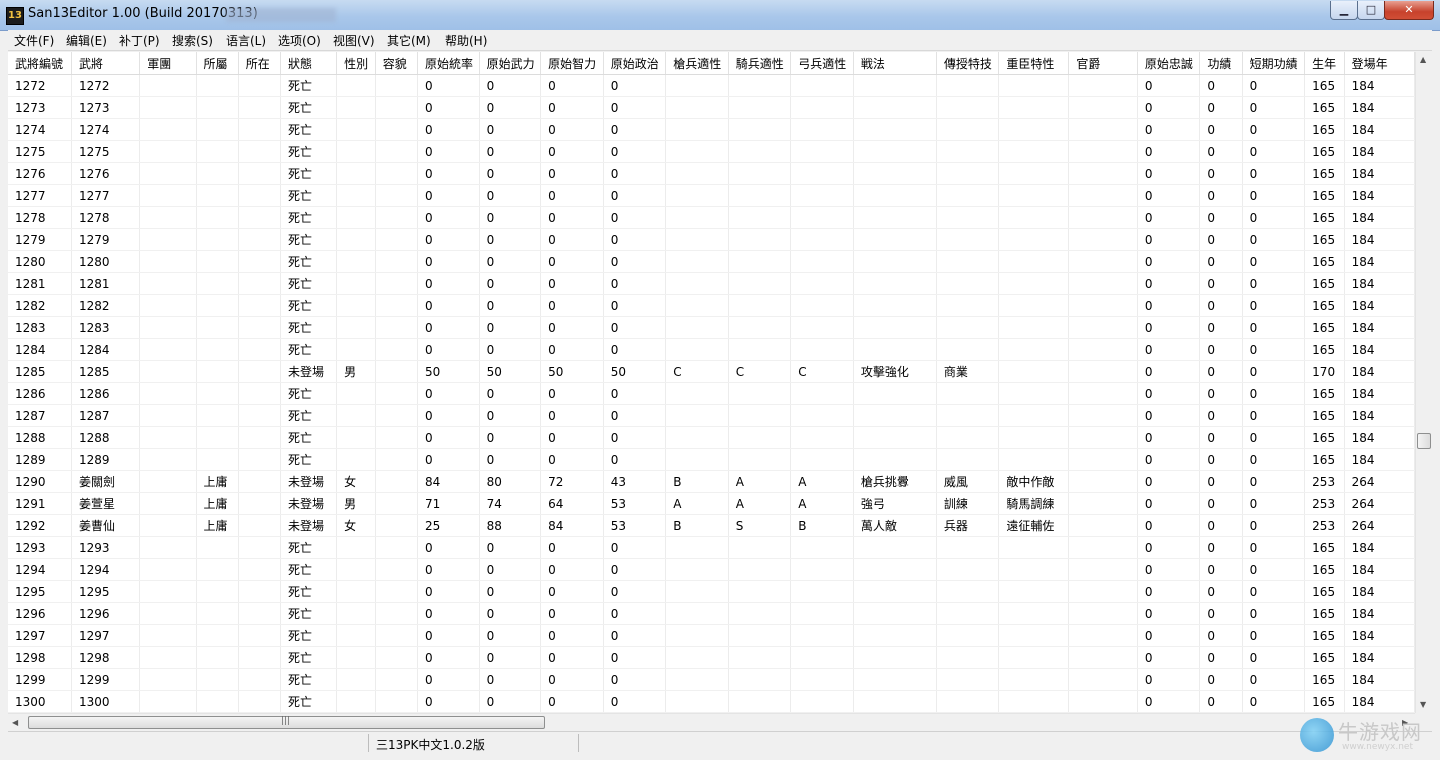  Describe the element at coordinates (40, 547) in the screenshot. I see `table-cell: 1293` at that location.